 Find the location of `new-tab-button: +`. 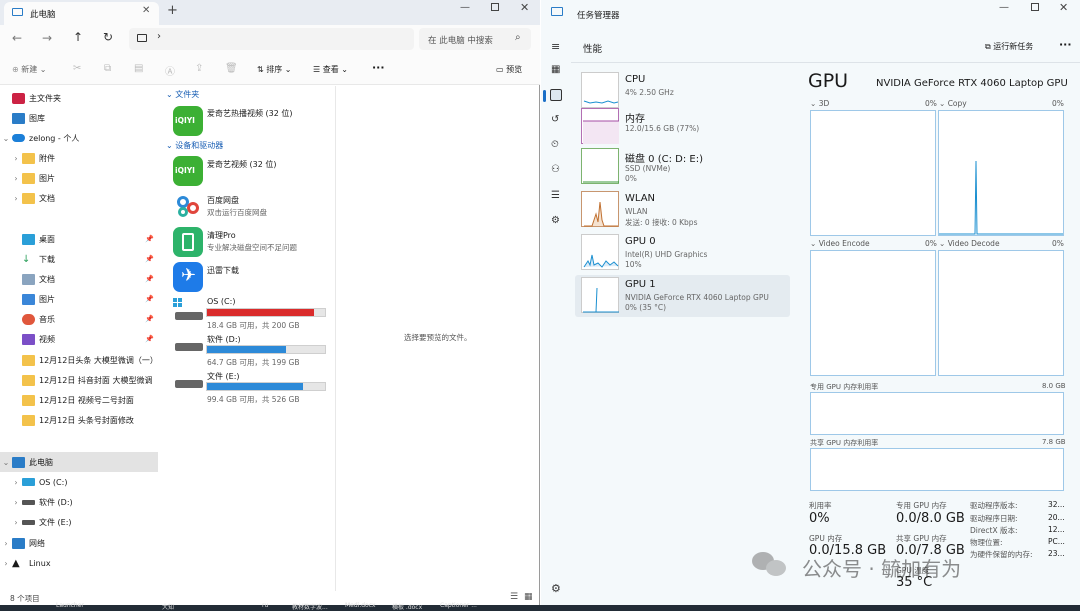

new-tab-button: + is located at coordinates (172, 10).